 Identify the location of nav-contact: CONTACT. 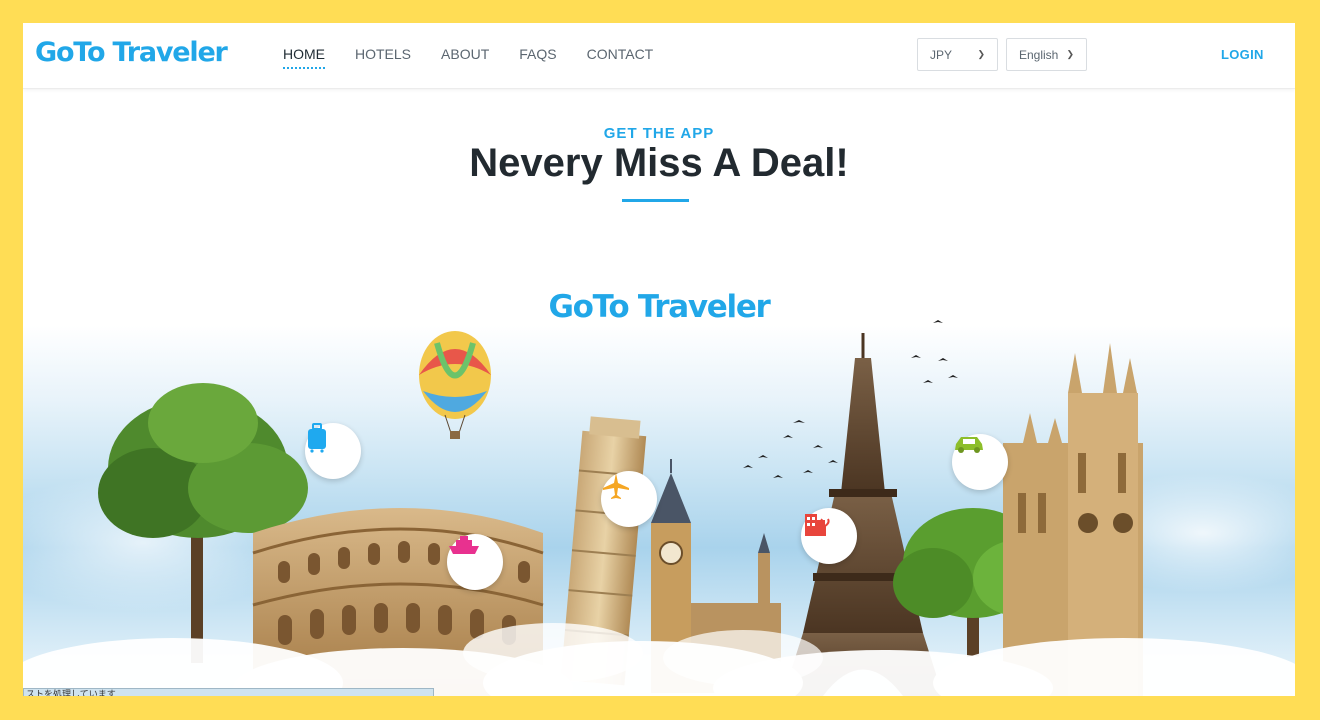
(620, 56).